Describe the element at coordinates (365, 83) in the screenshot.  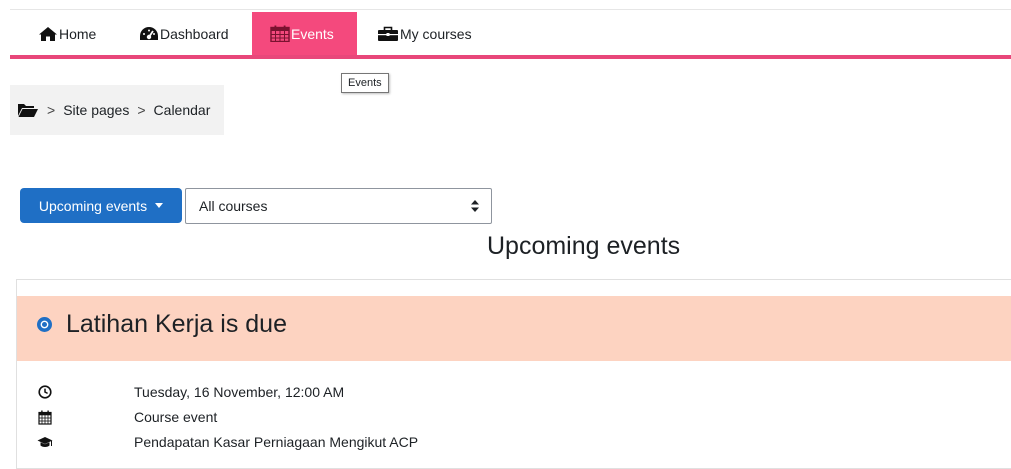
I see `events-tooltip: Events` at that location.